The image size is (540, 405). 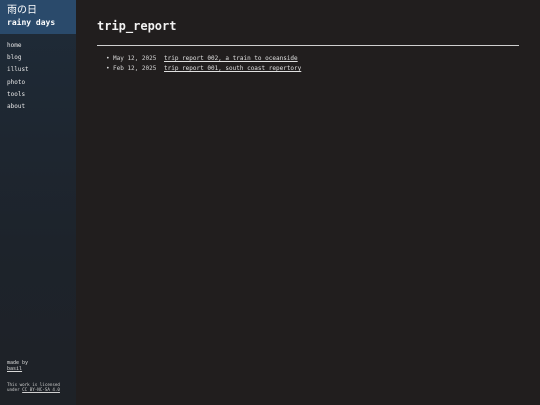 I want to click on credit: made by basil, so click(x=17, y=366).